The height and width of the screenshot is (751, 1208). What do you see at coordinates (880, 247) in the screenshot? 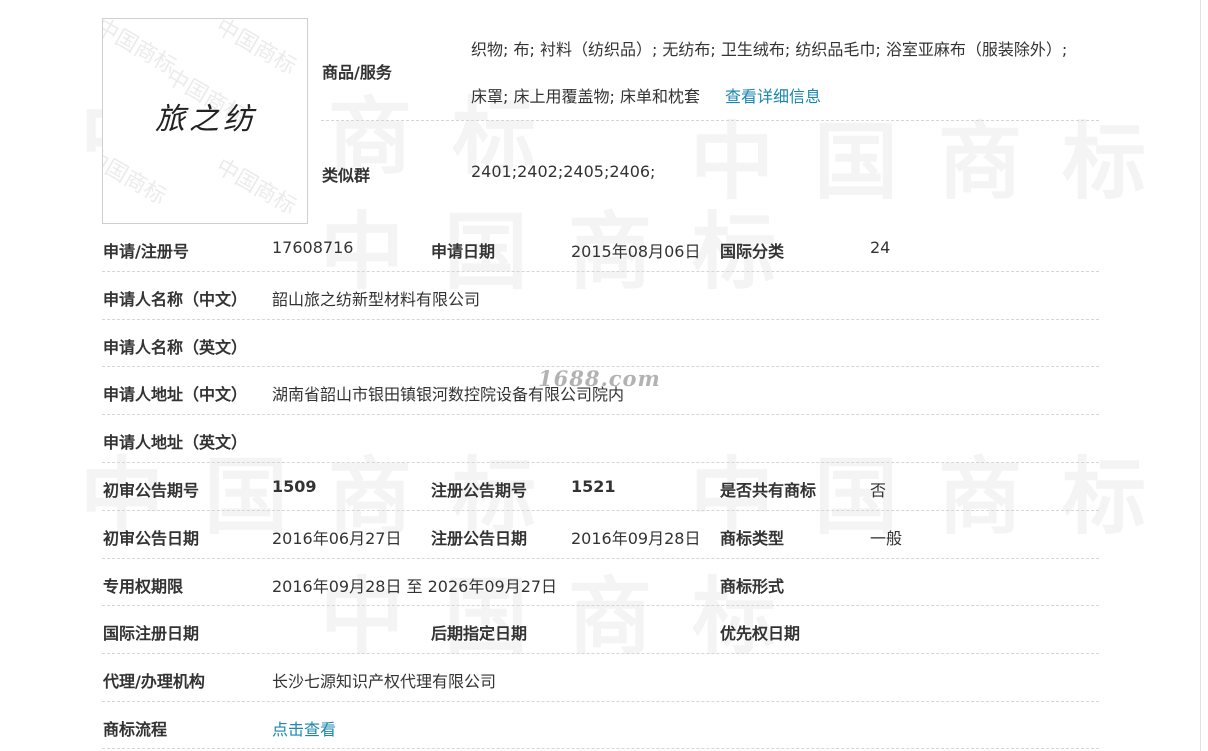
I see `intl-class-value: 24` at bounding box center [880, 247].